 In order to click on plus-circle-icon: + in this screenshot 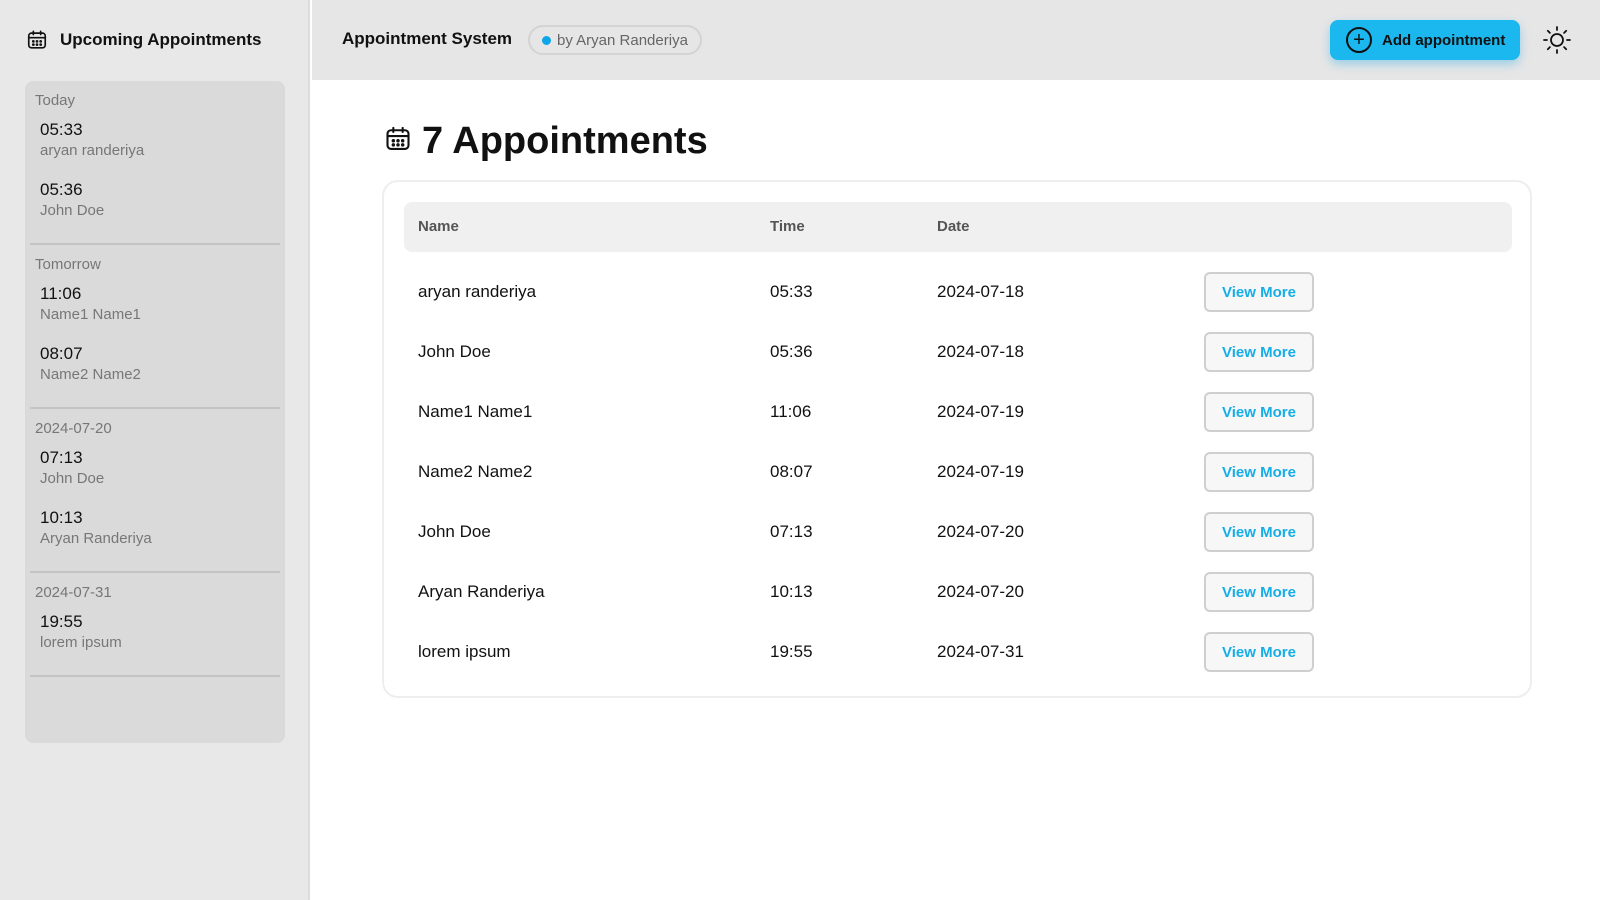, I will do `click(1359, 40)`.